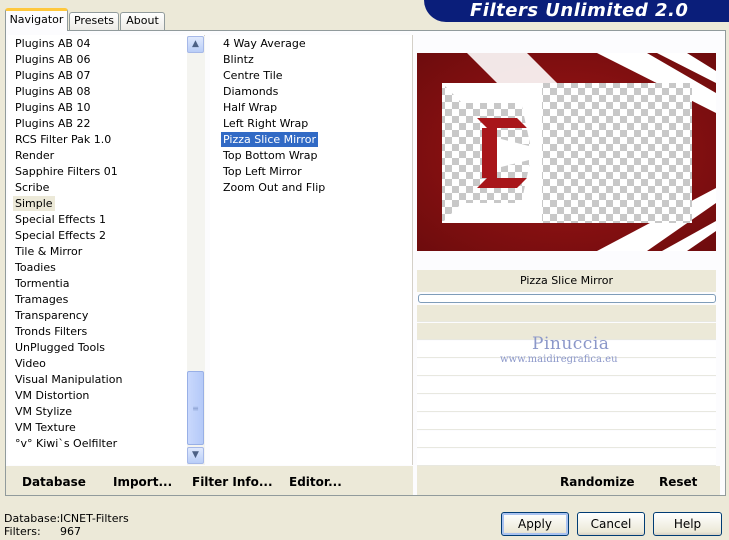 The width and height of the screenshot is (729, 540). What do you see at coordinates (35, 267) in the screenshot?
I see `category-item: Toadies` at bounding box center [35, 267].